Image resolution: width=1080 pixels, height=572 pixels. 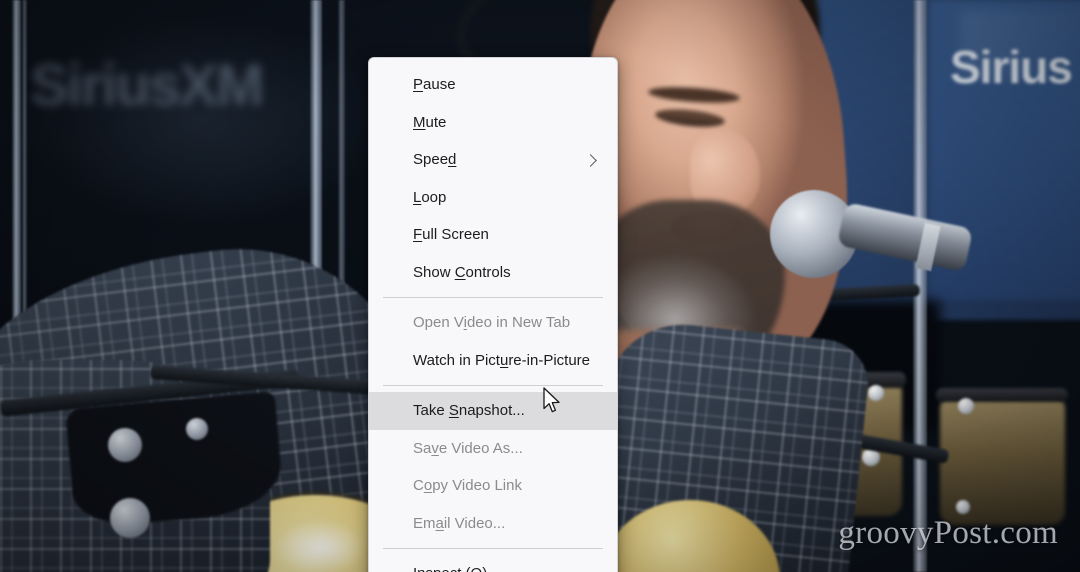 I want to click on menu-item-label: Mute, so click(x=430, y=122).